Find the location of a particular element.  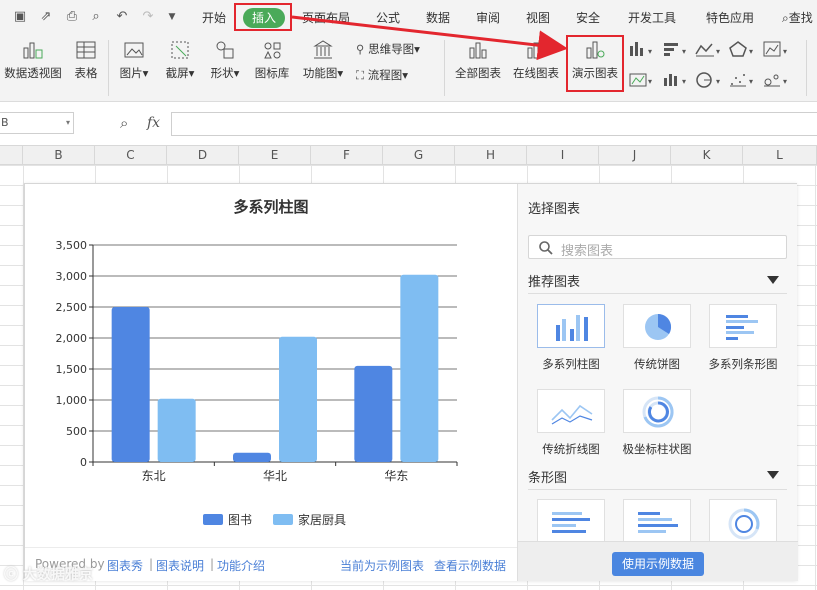

column-chart-icon: ▾ is located at coordinates (641, 49).